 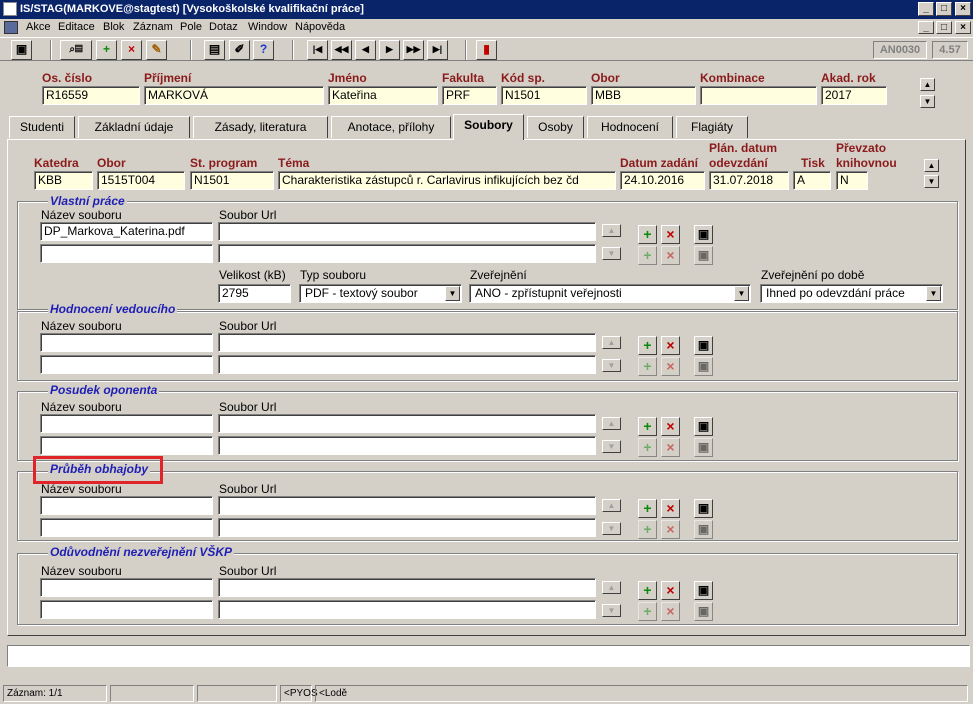 What do you see at coordinates (413, 50) in the screenshot?
I see `next-block-icon: ▶▶` at bounding box center [413, 50].